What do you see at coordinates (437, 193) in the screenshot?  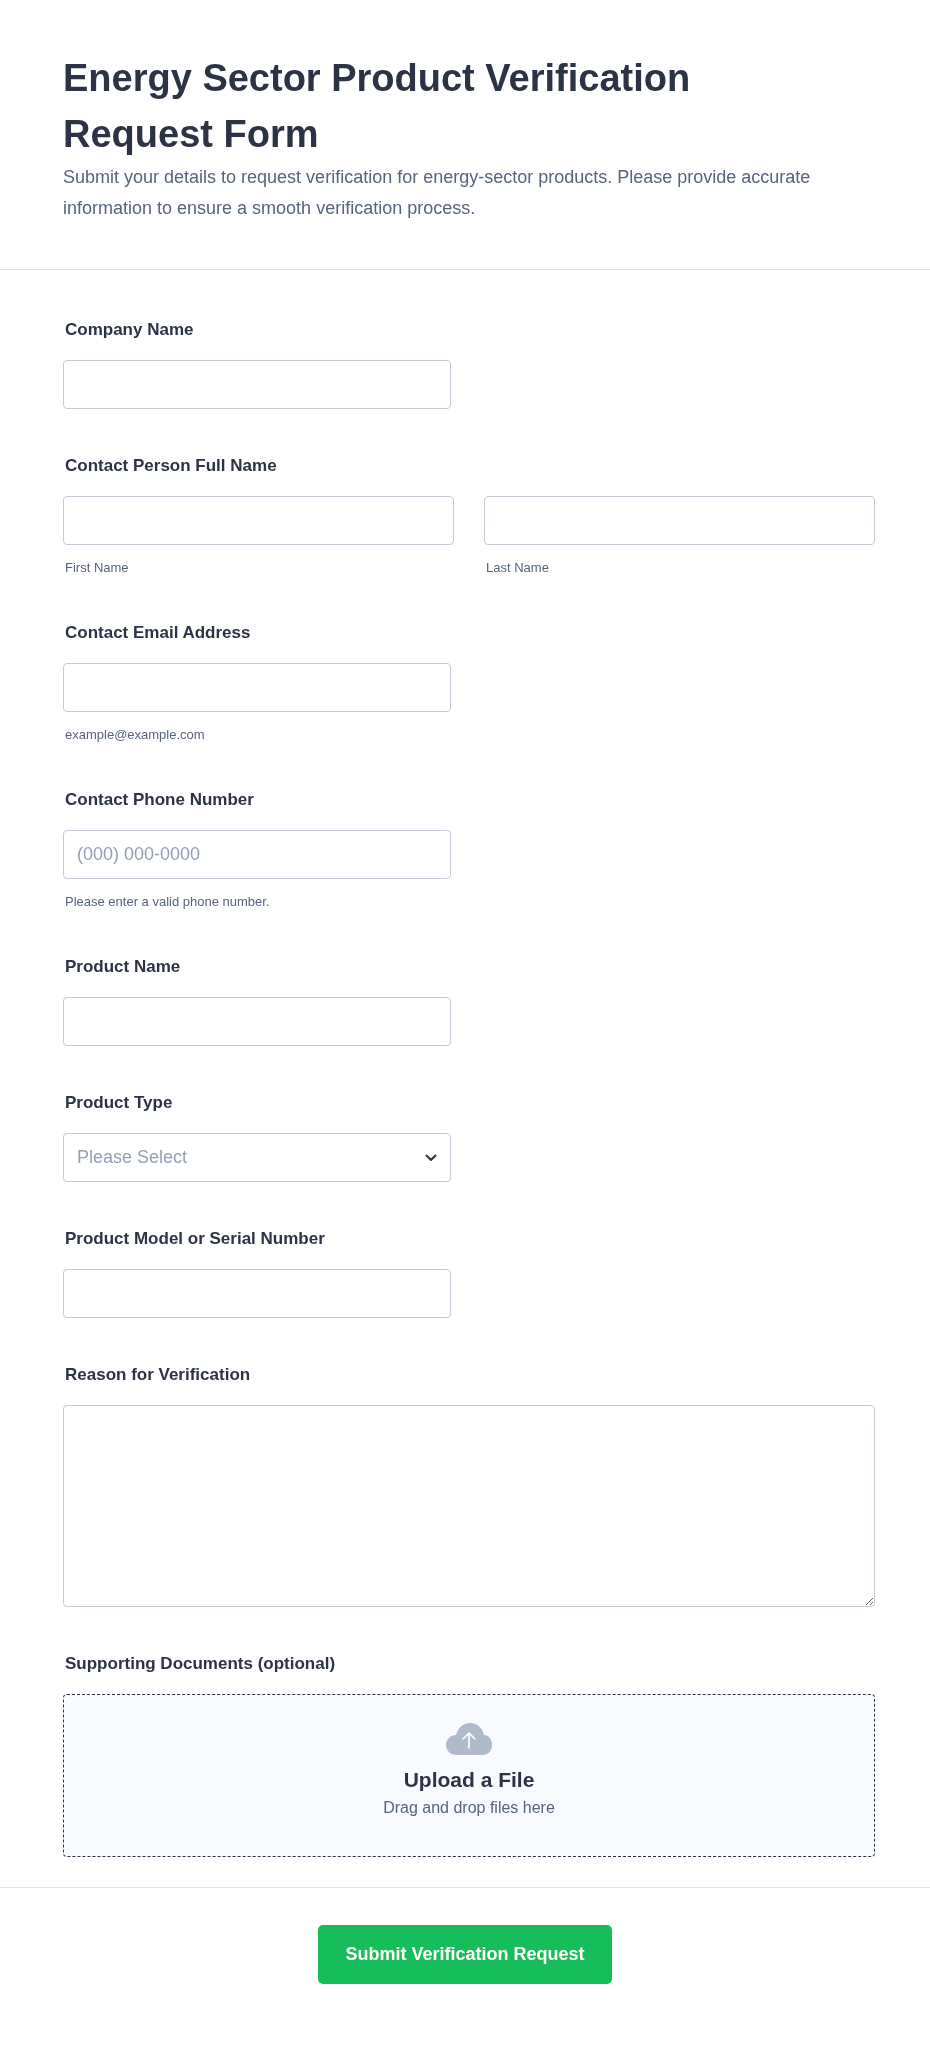 I see `form-description: Submit your details to request verification for energy-sector products. Please provide accurate information to ensure a smooth verification process.` at bounding box center [437, 193].